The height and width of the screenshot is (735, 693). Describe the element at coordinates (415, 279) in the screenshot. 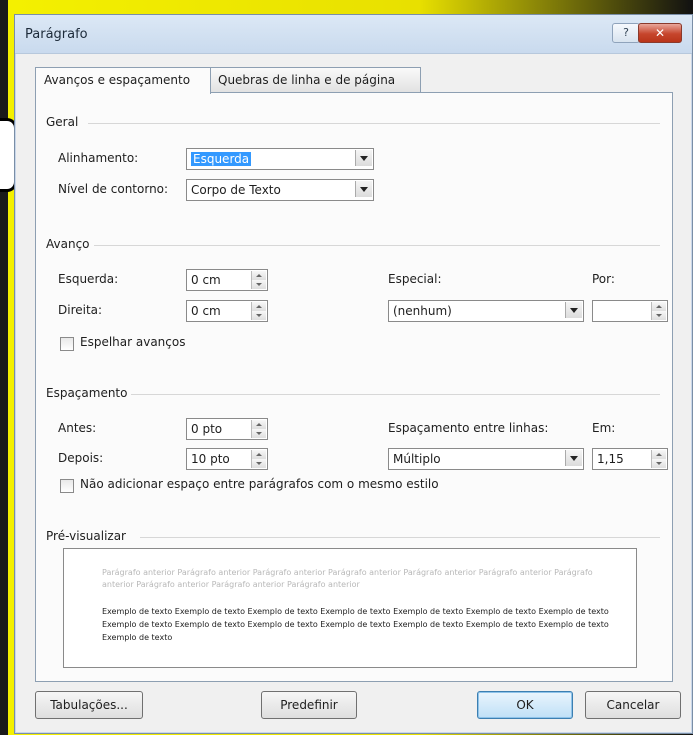

I see `especial-label: Especial:` at that location.